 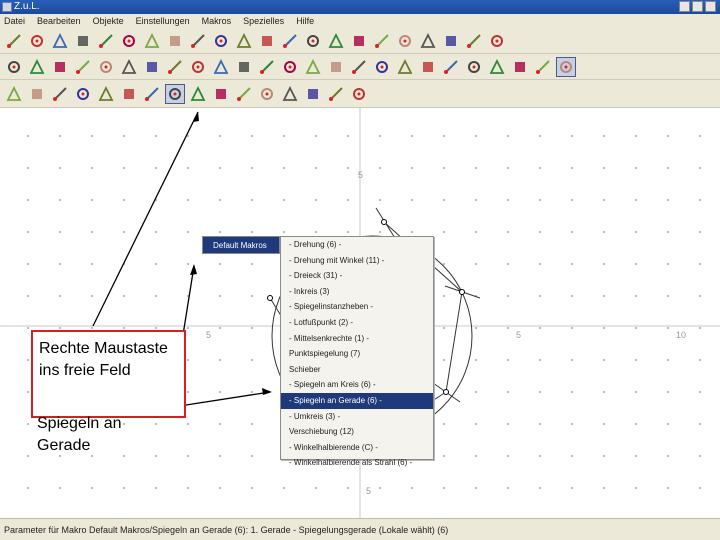 I want to click on submenu-default-macros: Default Makros, so click(x=241, y=245).